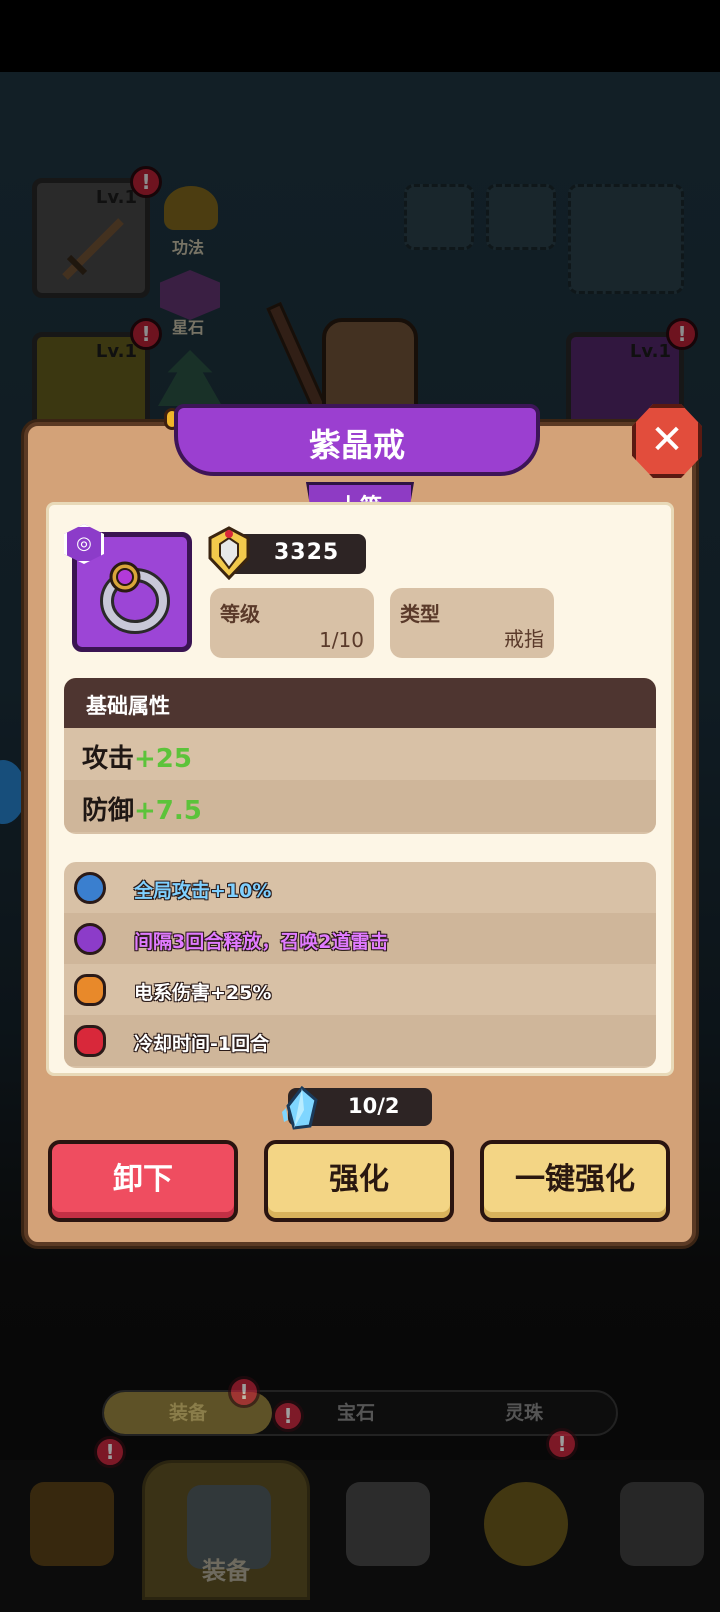 This screenshot has width=720, height=1612. What do you see at coordinates (360, 1040) in the screenshot?
I see `skill-row: 冷却时间-1回合` at bounding box center [360, 1040].